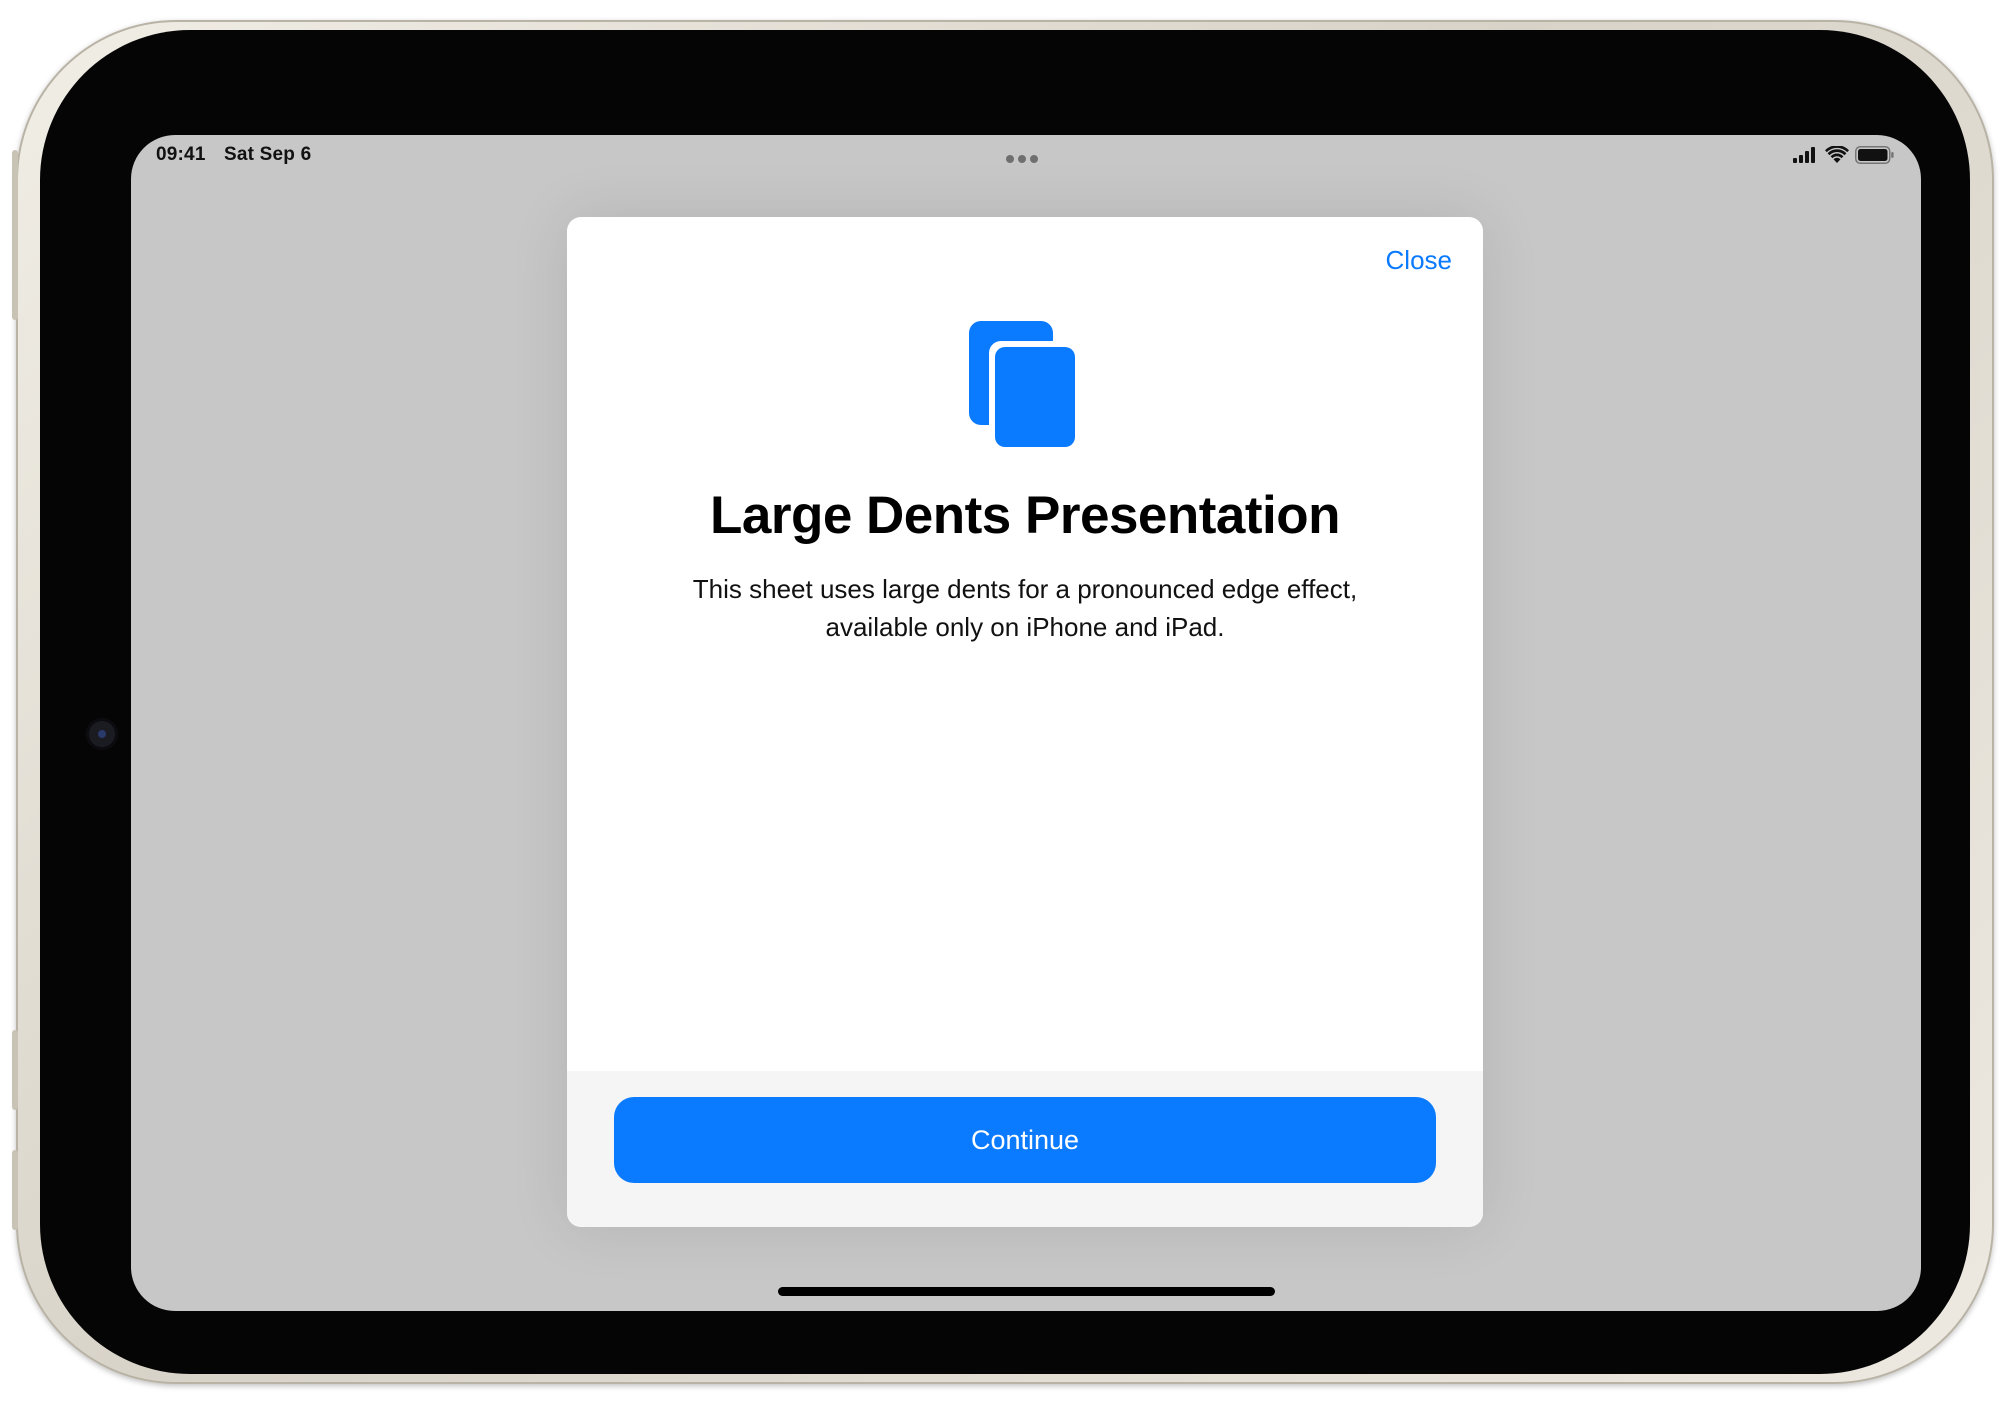 This screenshot has width=2014, height=1408. Describe the element at coordinates (15, 1190) in the screenshot. I see `volume-down-button` at that location.